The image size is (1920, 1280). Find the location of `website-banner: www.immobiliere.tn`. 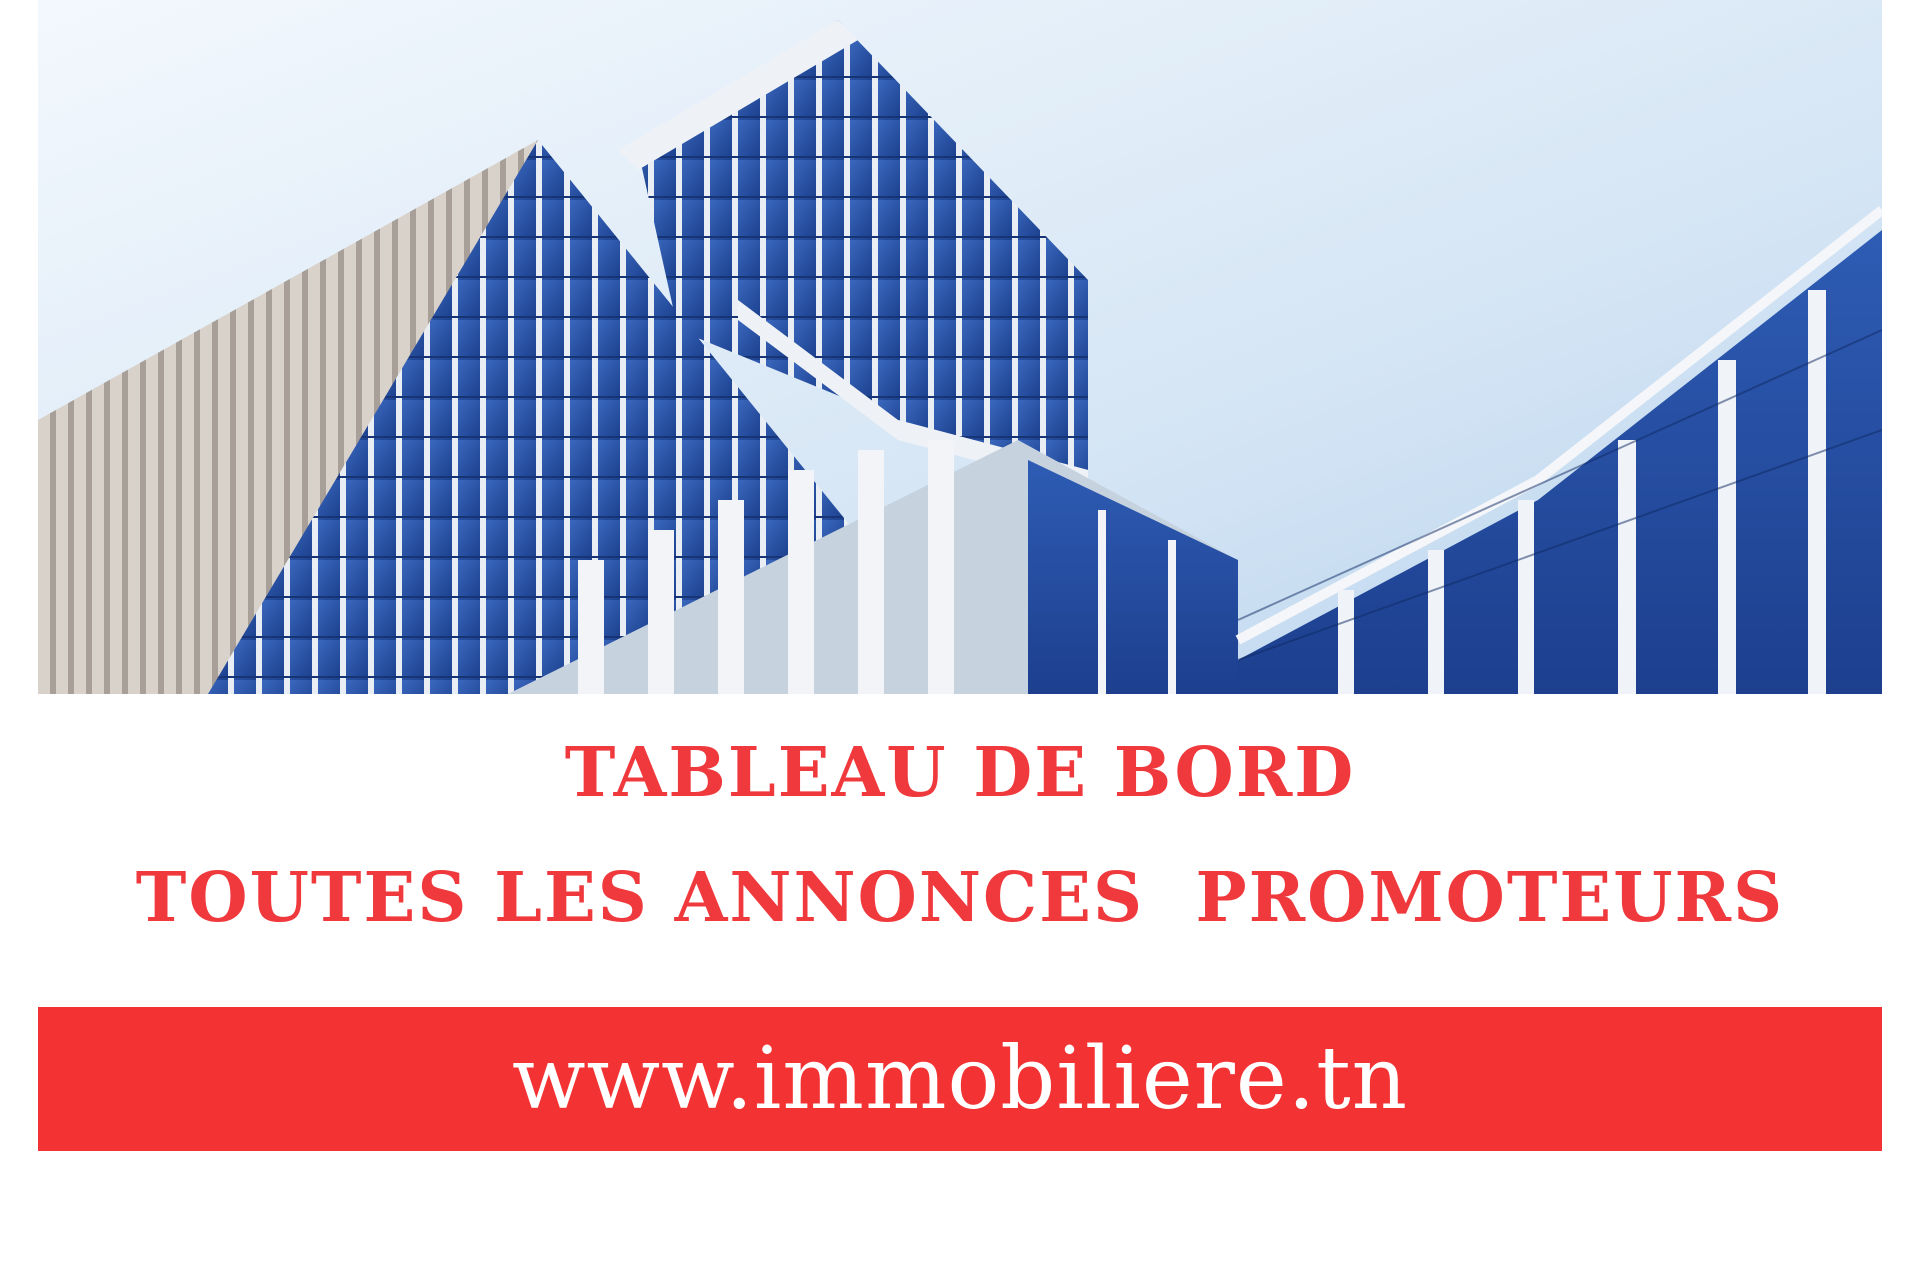

website-banner: www.immobiliere.tn is located at coordinates (960, 1079).